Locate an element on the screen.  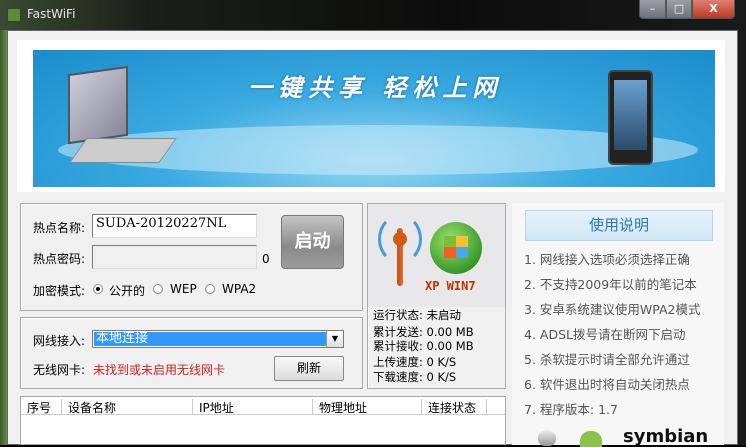
table-header: 序号 设备名称 IP地址 物理地址 连接状态 is located at coordinates (263, 406).